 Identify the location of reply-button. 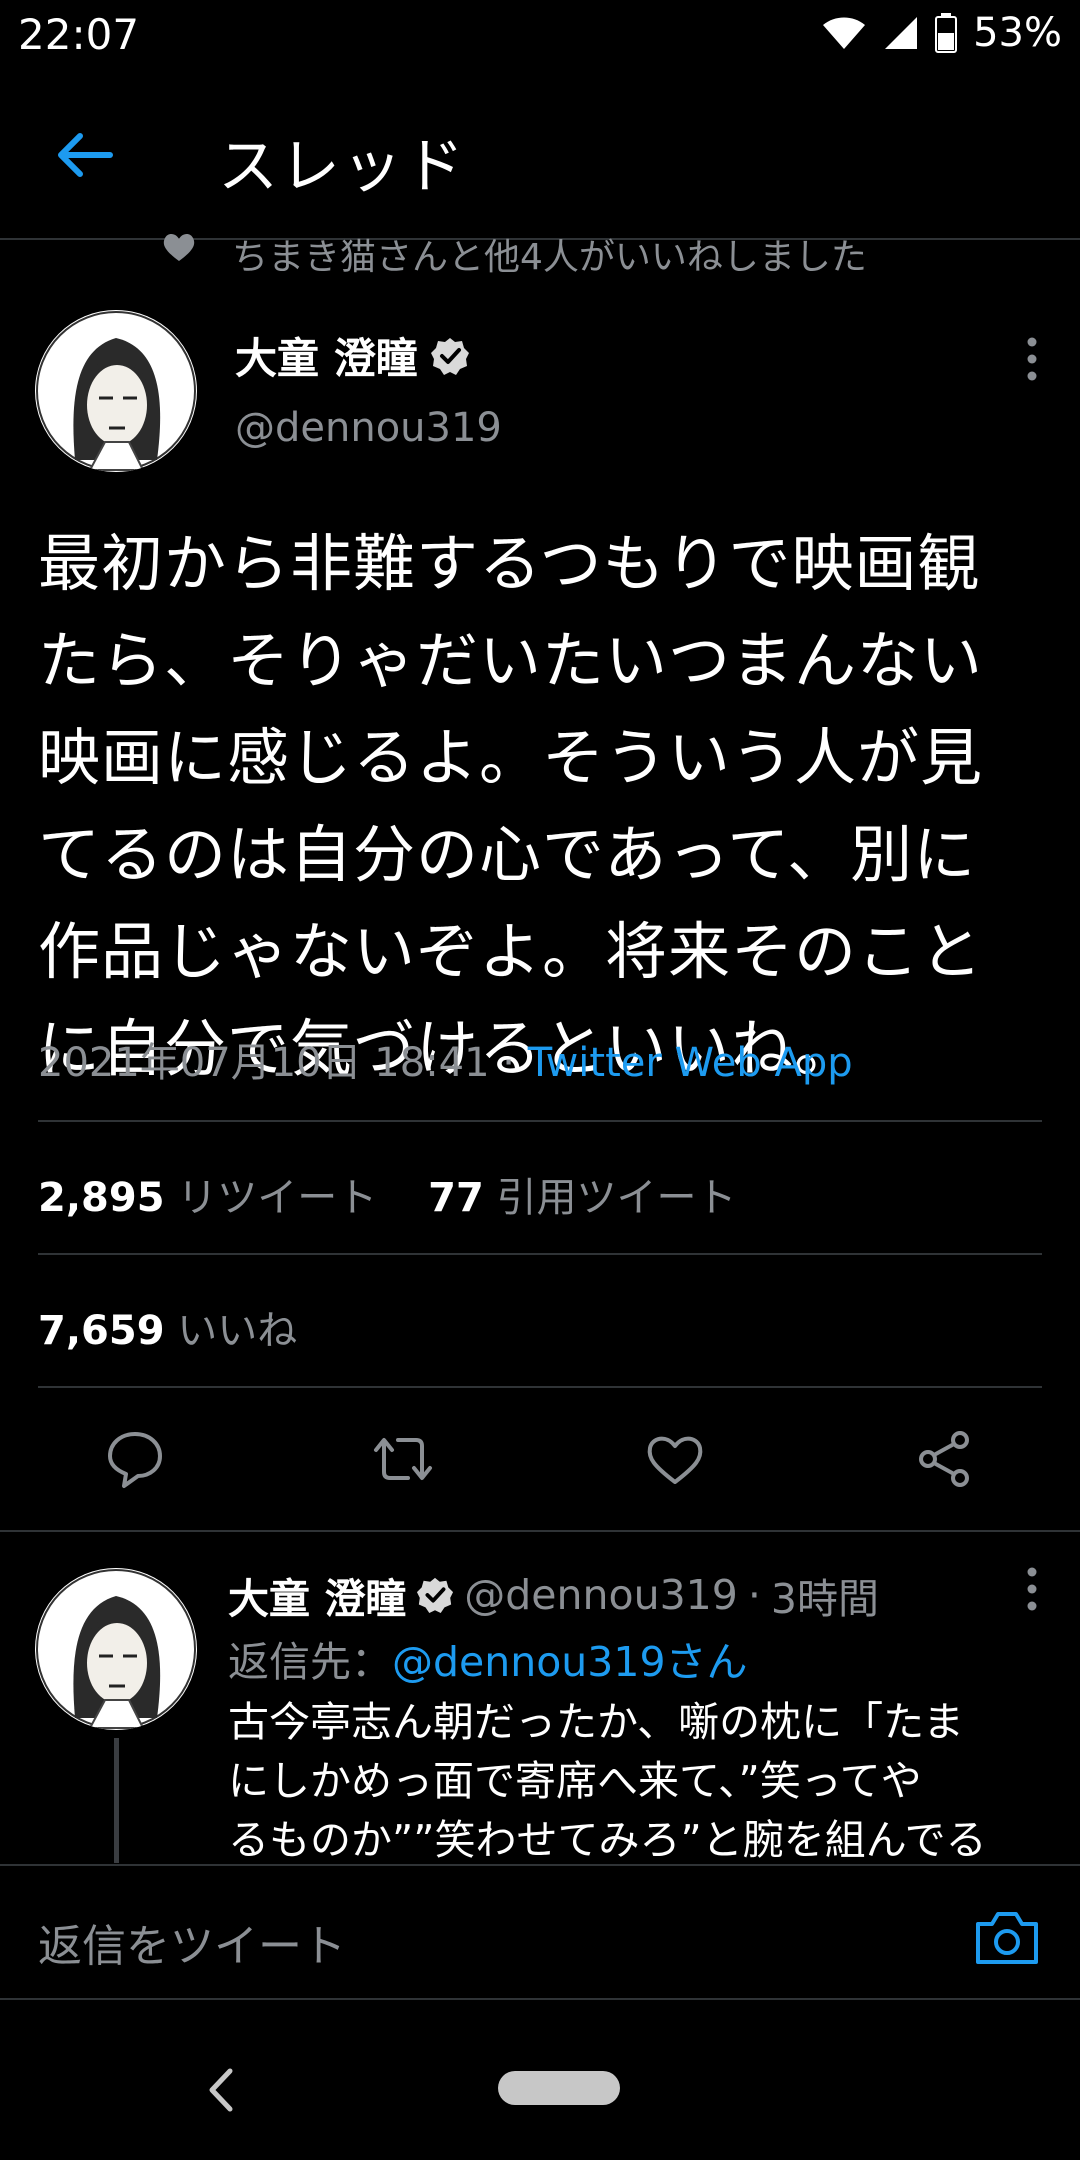
(135, 1461).